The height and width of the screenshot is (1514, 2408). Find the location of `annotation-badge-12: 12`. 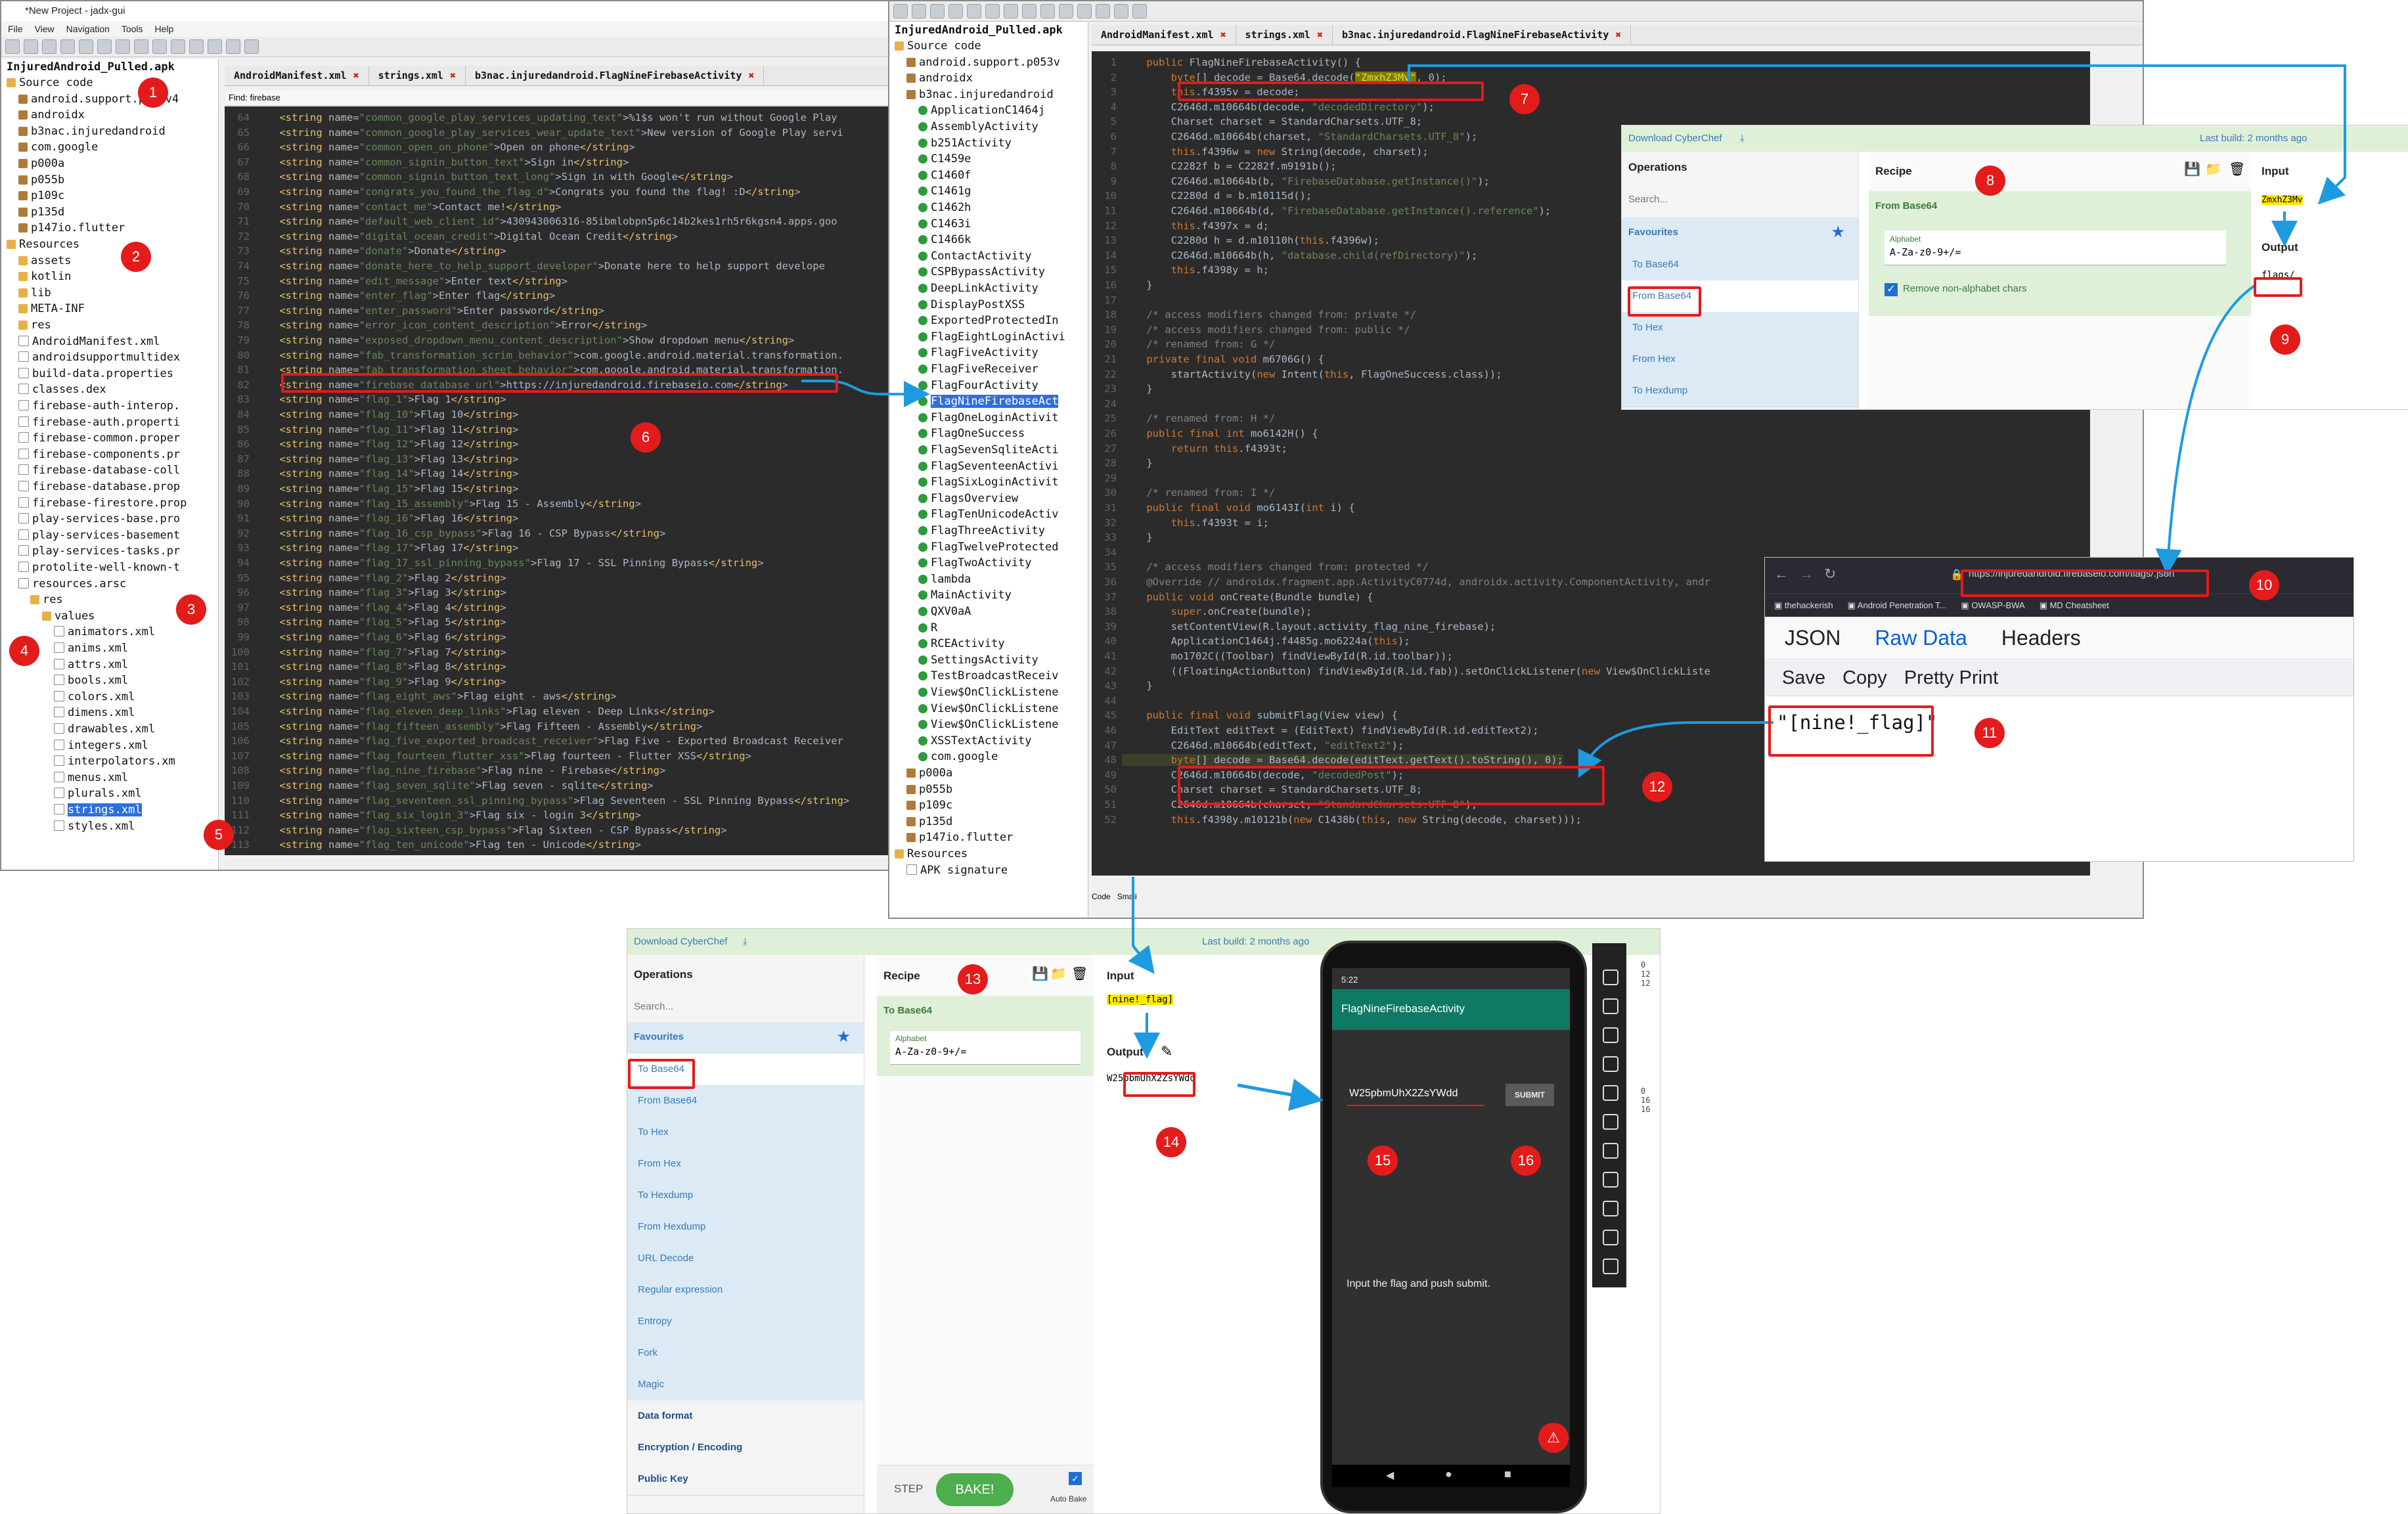

annotation-badge-12: 12 is located at coordinates (1657, 787).